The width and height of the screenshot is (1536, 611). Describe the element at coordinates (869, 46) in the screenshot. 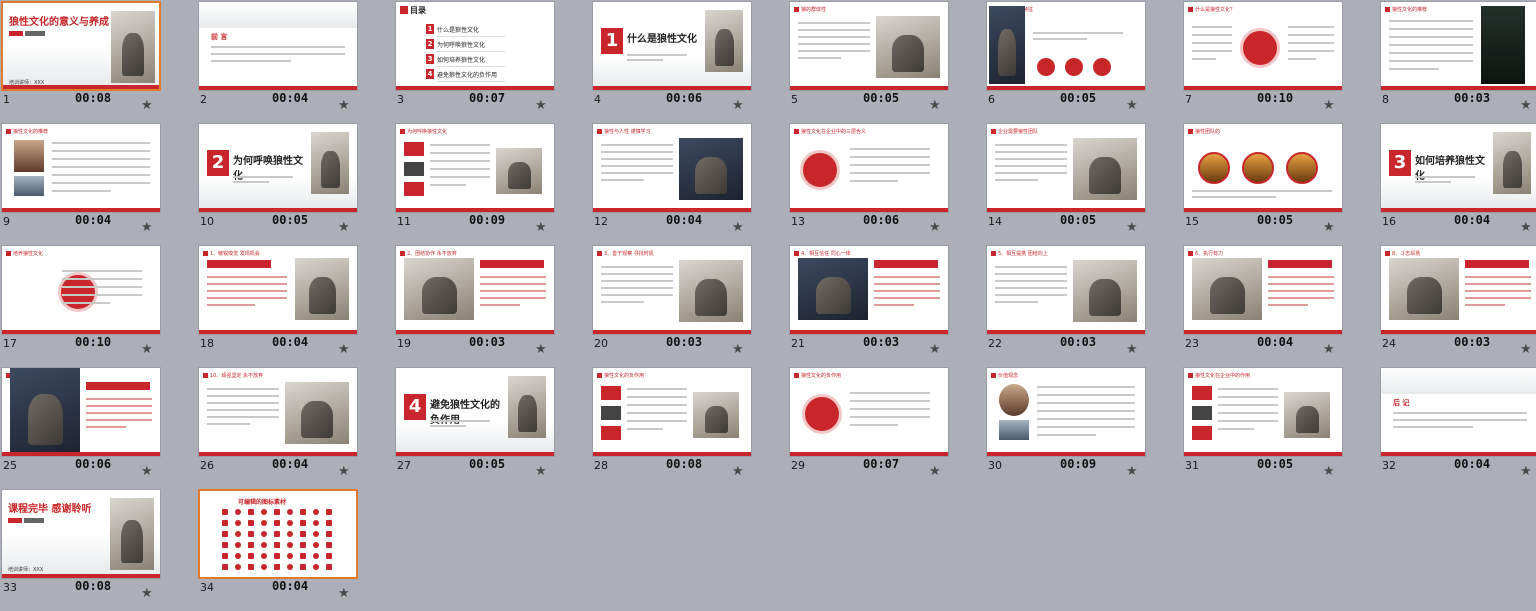

I see `slide-preview: 狼的群体性` at that location.